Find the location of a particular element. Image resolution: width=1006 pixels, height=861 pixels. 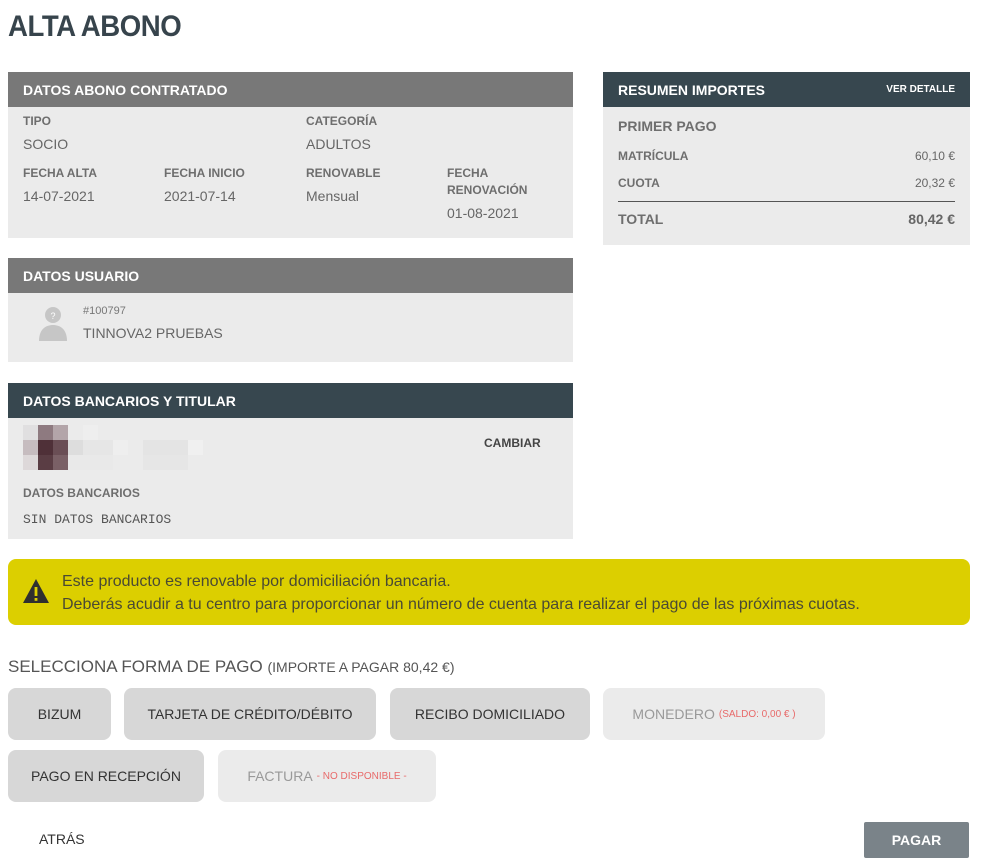

categoria-field: CATEGORÍA ADULTOS is located at coordinates (341, 132).